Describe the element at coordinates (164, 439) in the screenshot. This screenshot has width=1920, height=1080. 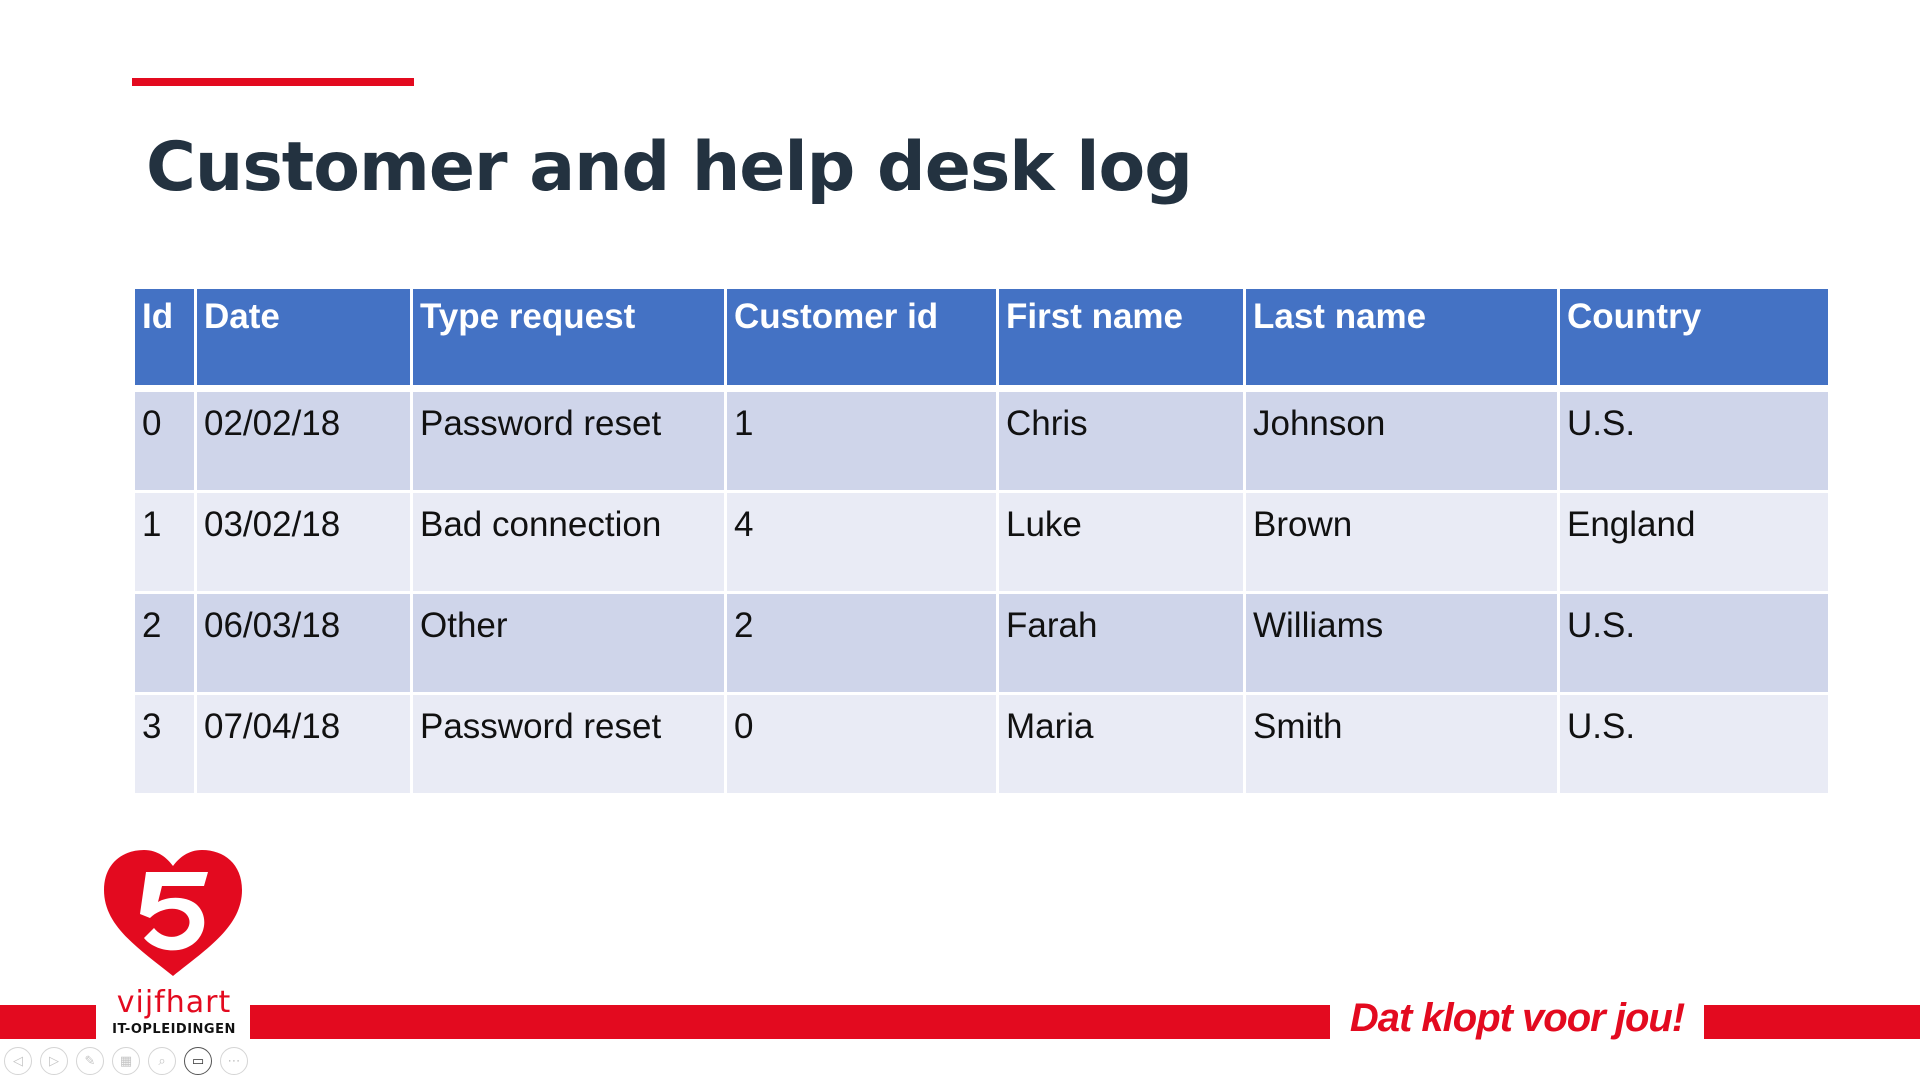
I see `cell-id: 0` at that location.